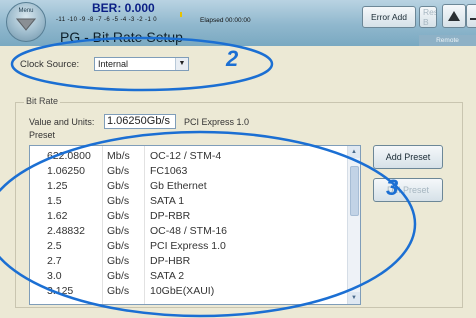  Describe the element at coordinates (471, 16) in the screenshot. I see `minimize-button` at that location.